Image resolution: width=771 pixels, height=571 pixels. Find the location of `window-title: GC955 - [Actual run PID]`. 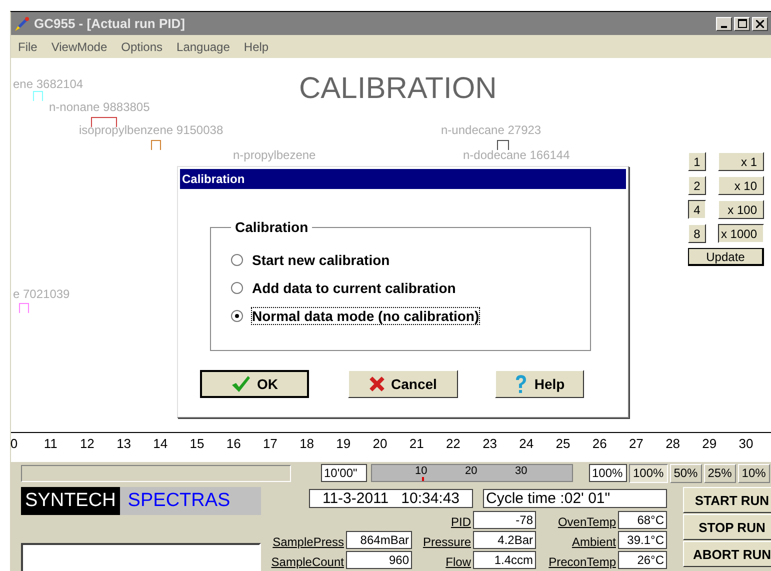

window-title: GC955 - [Actual run PID] is located at coordinates (110, 23).